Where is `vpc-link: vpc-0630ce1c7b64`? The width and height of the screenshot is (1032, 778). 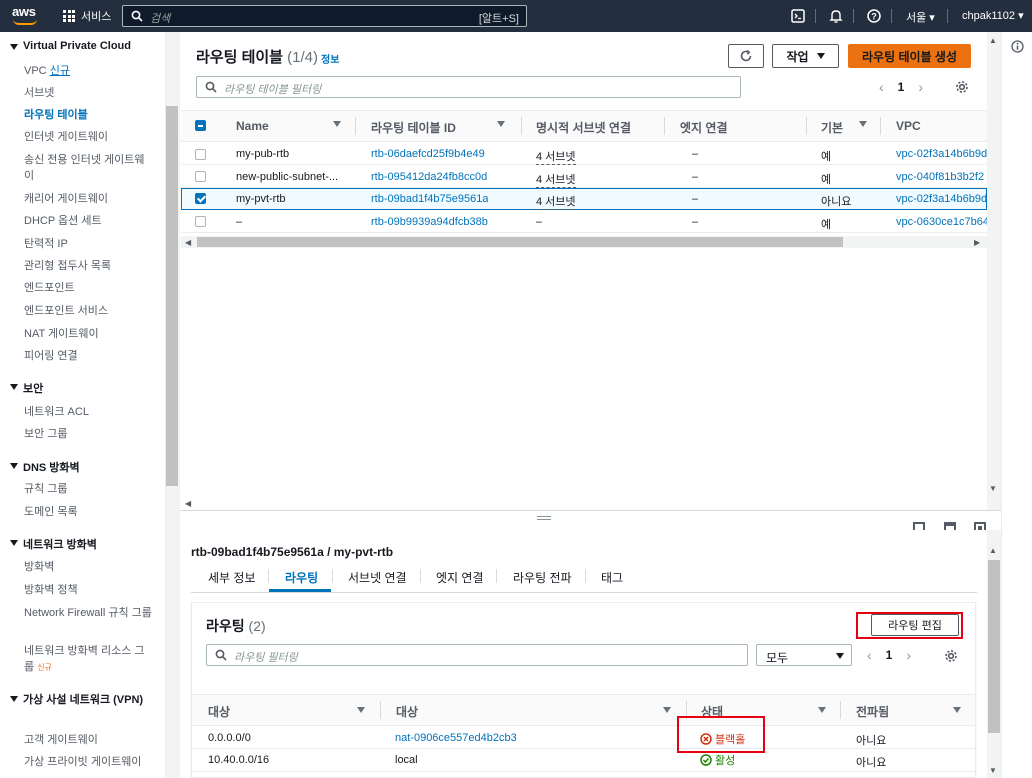 vpc-link: vpc-0630ce1c7b64 is located at coordinates (941, 222).